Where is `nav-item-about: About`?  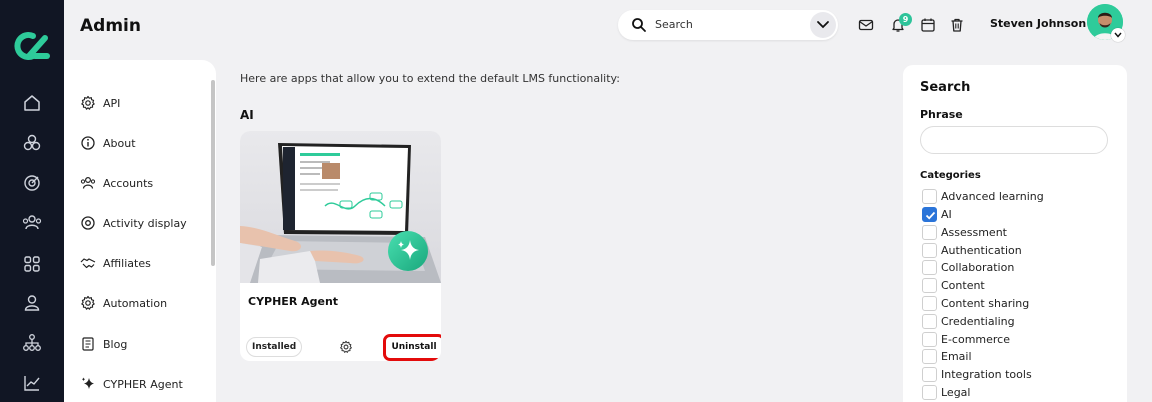 nav-item-about: About is located at coordinates (108, 143).